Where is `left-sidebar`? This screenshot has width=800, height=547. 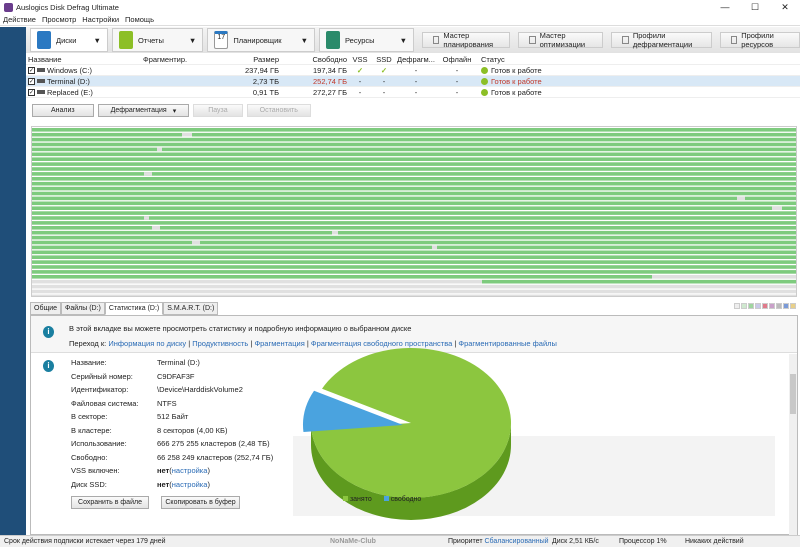 left-sidebar is located at coordinates (13, 281).